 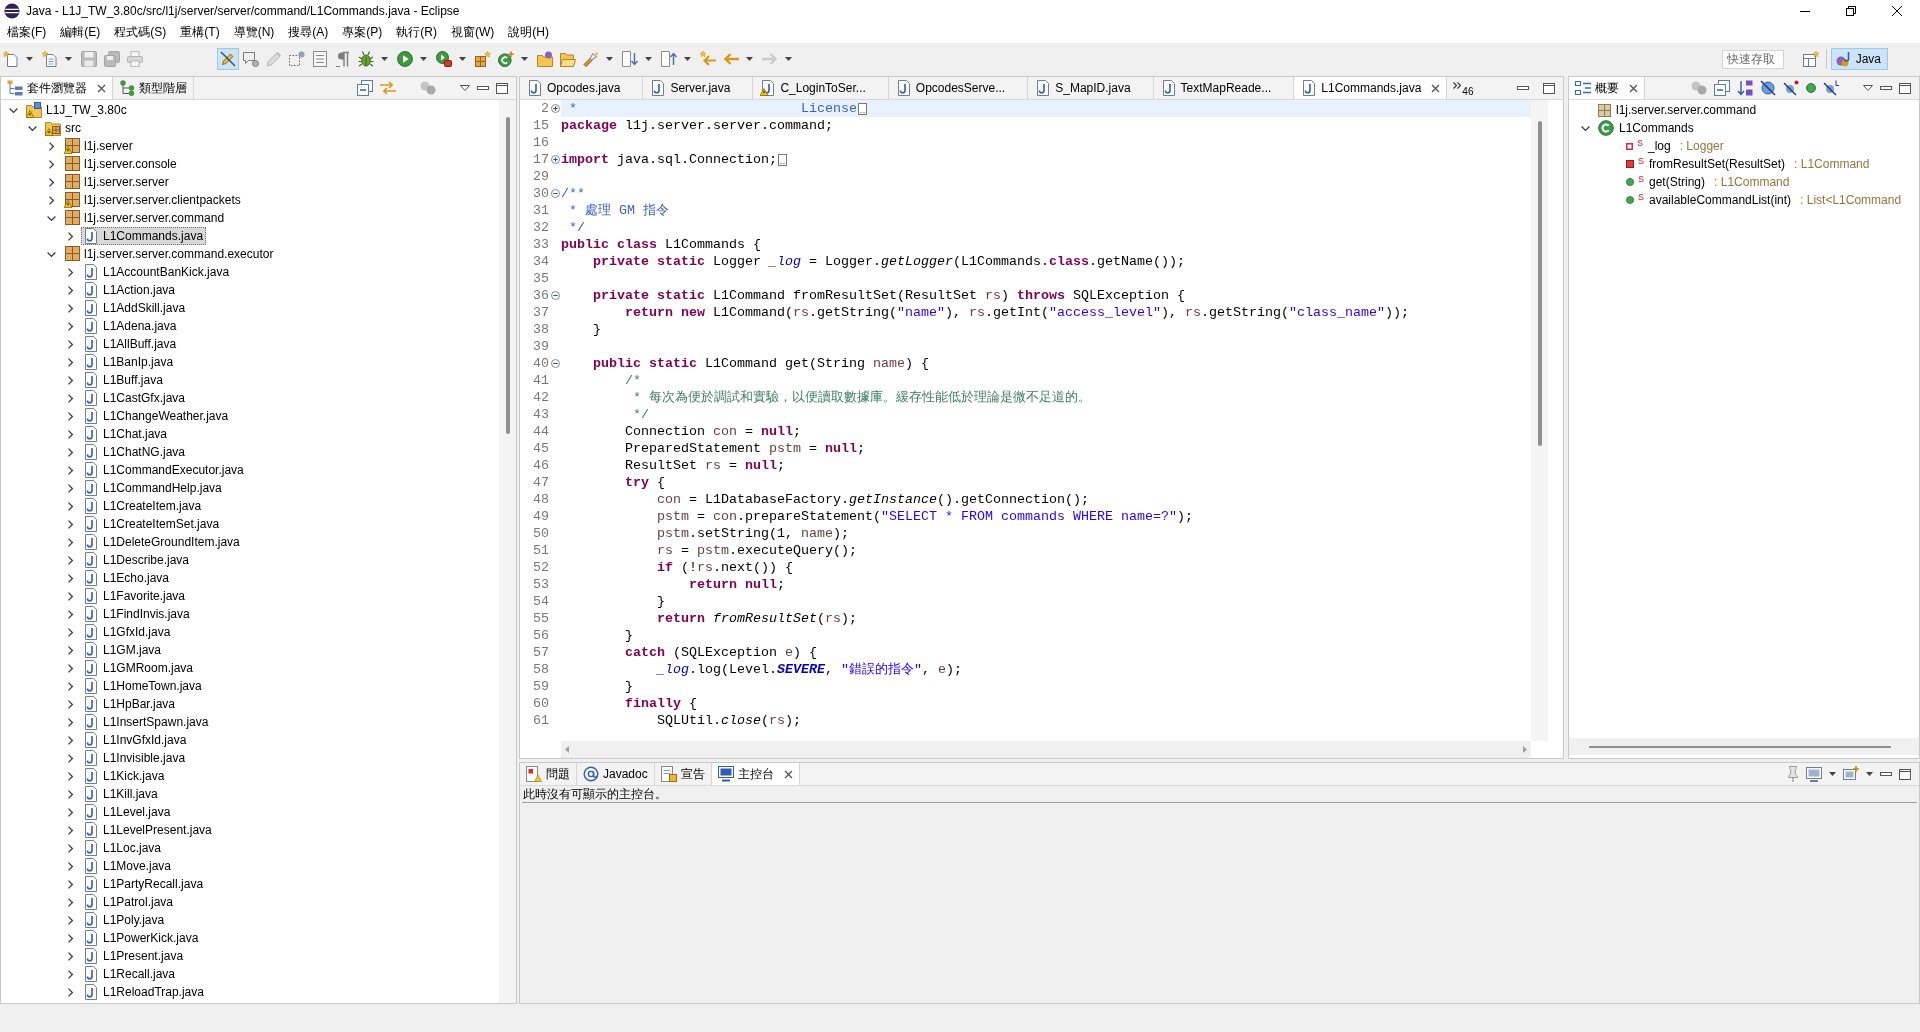 I want to click on tree-item: L1Poly.java, so click(x=124, y=920).